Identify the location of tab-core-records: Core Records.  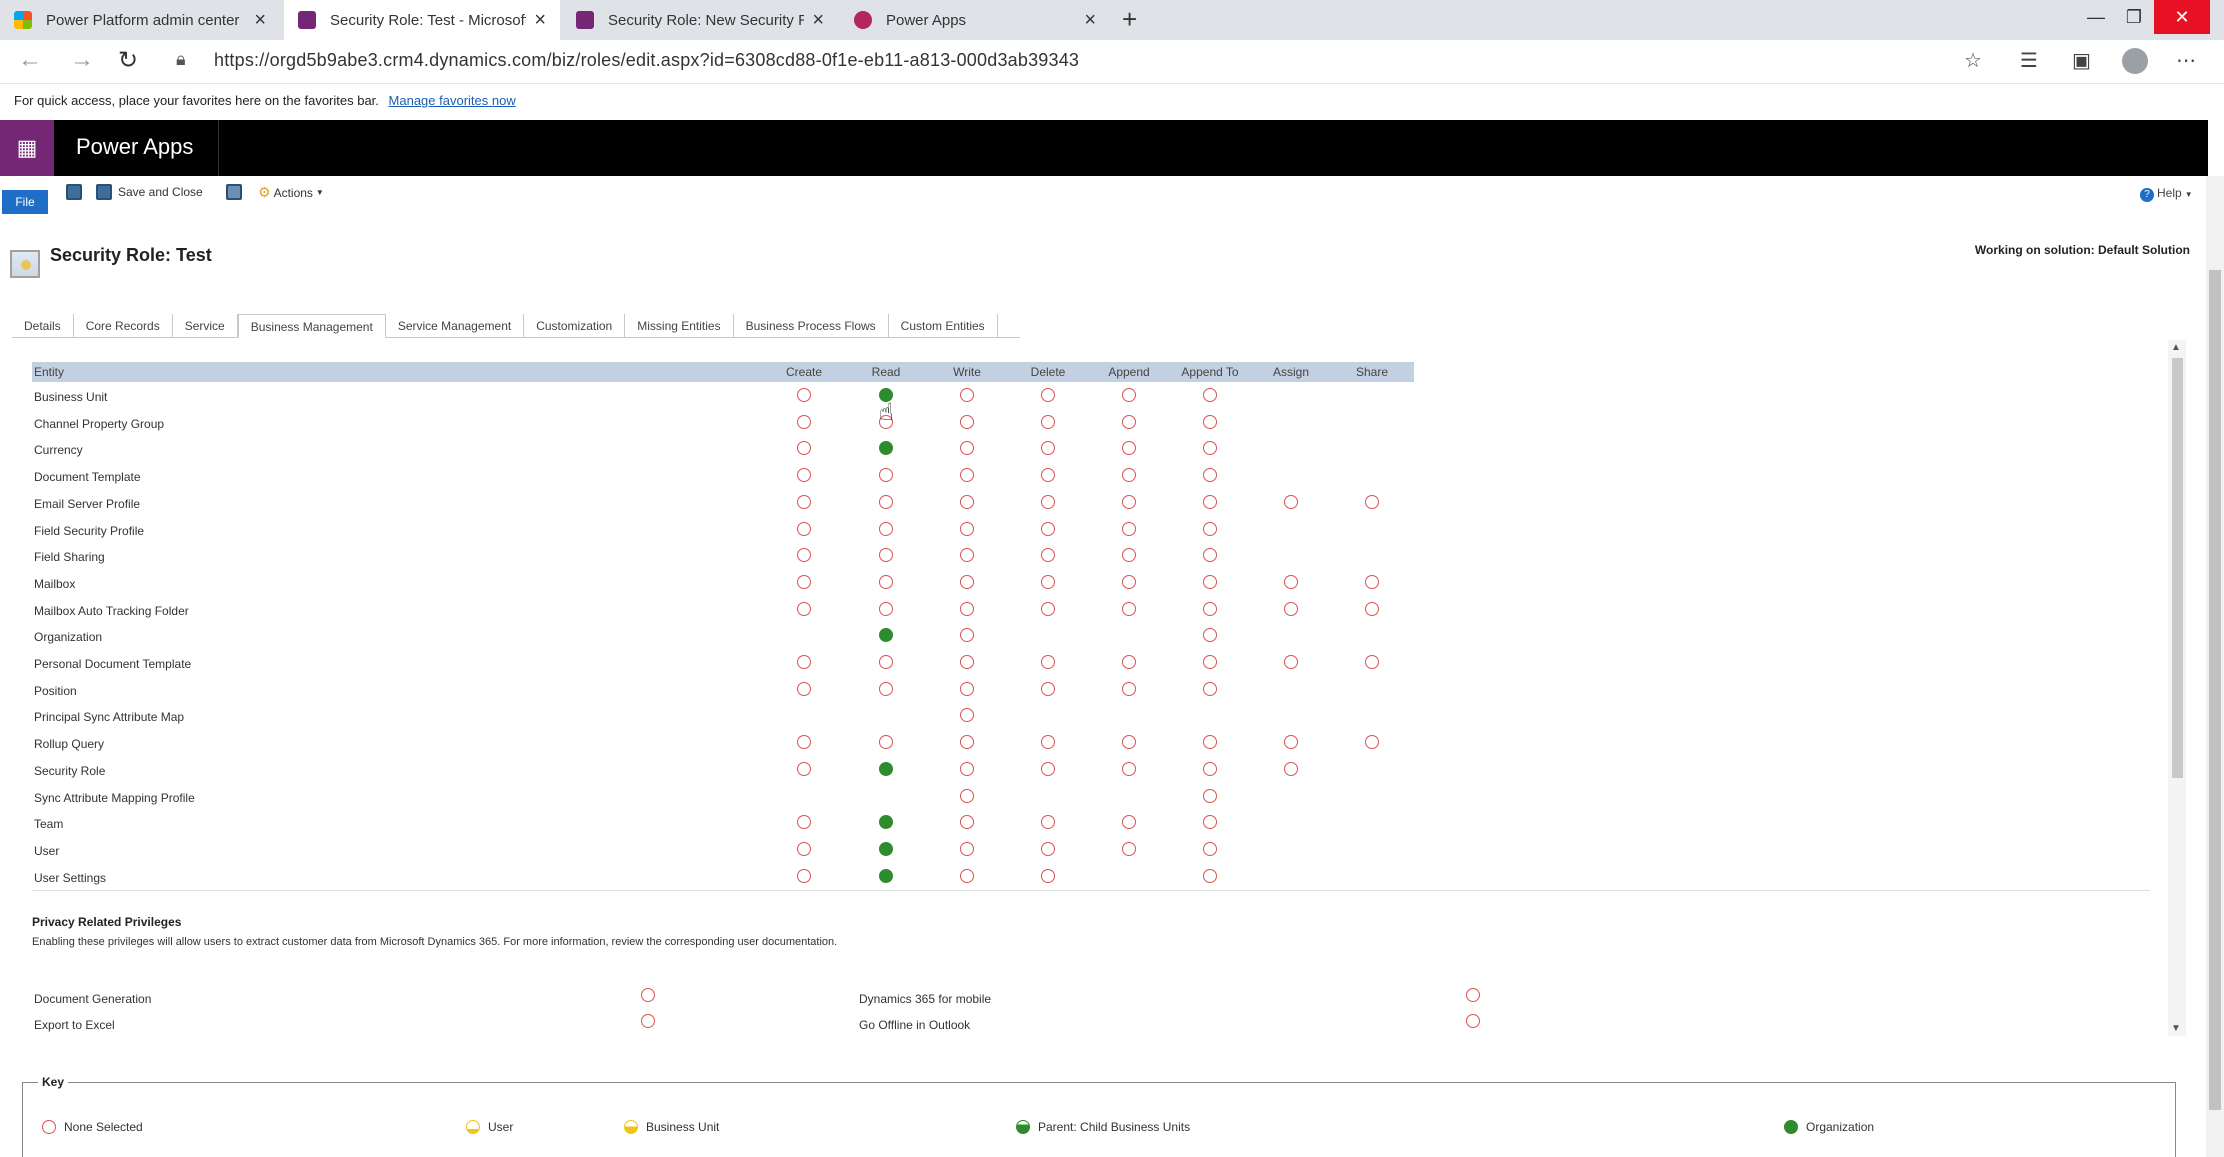
(123, 326).